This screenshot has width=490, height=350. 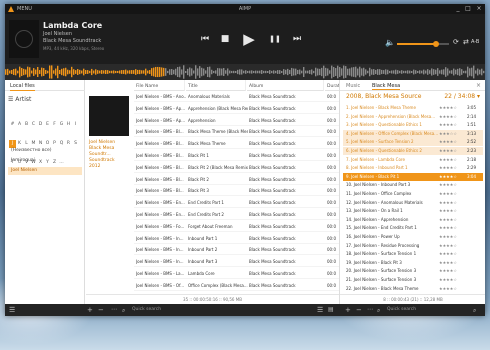 What do you see at coordinates (12, 310) in the screenshot?
I see `menu-icon: ☰` at bounding box center [12, 310].